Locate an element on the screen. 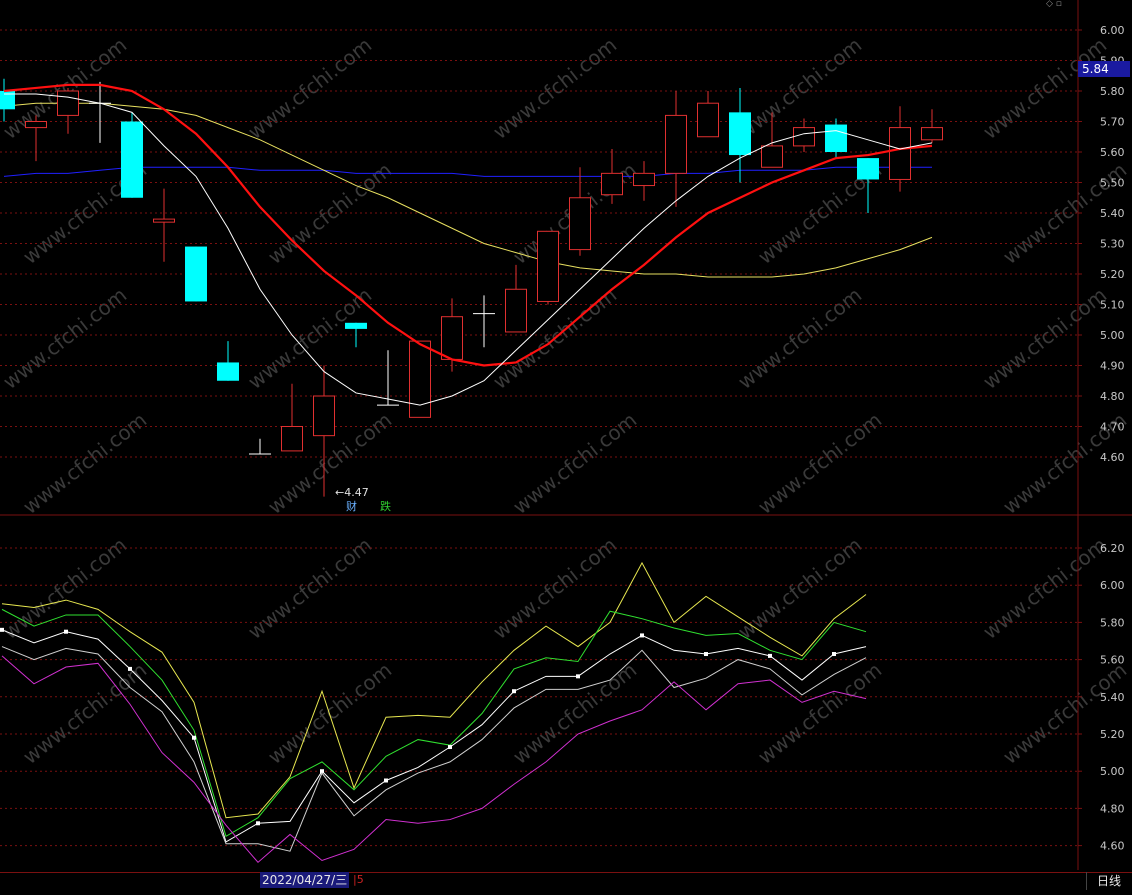  panel-control-icons: ◇ ▫ is located at coordinates (1061, 4).